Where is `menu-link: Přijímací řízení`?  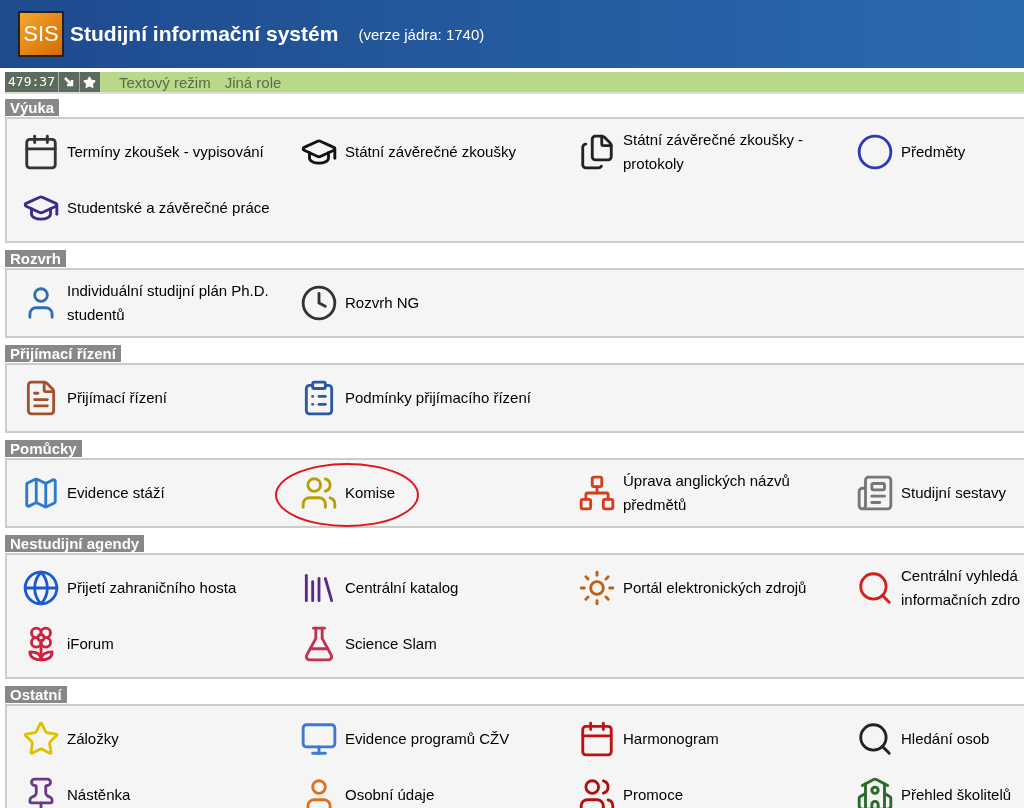 menu-link: Přijímací řízení is located at coordinates (93, 398).